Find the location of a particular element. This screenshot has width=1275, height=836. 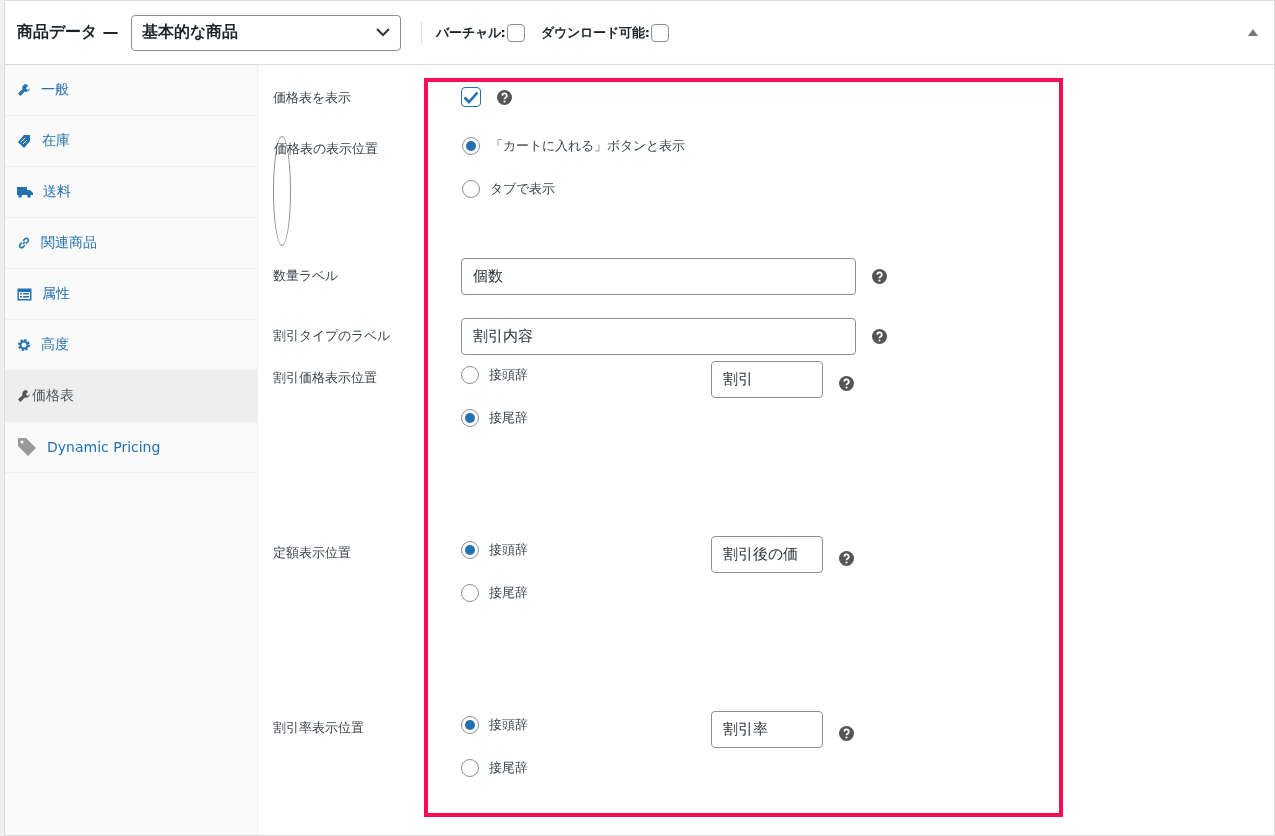

sidebar-tab: 関連商品 is located at coordinates (131, 243).